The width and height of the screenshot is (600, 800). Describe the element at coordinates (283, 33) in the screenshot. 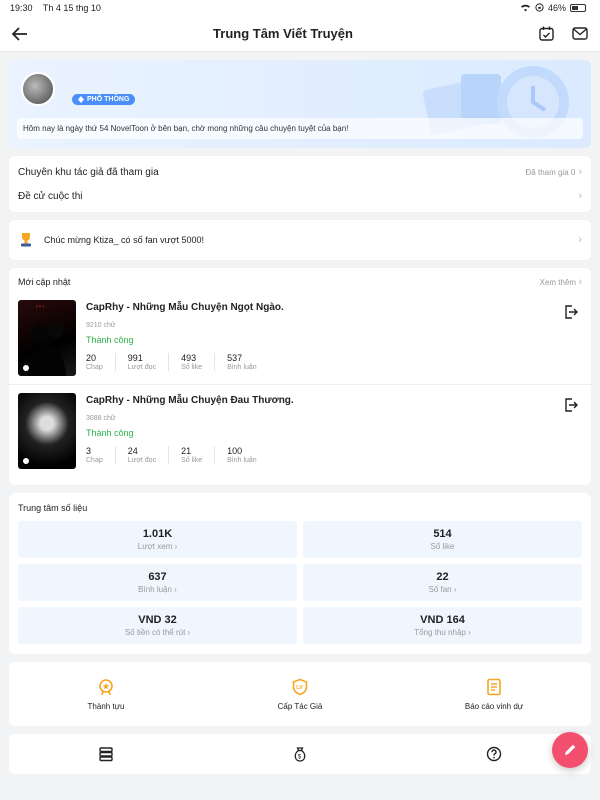

I see `page-title: Trung Tâm Viết Truyện` at that location.